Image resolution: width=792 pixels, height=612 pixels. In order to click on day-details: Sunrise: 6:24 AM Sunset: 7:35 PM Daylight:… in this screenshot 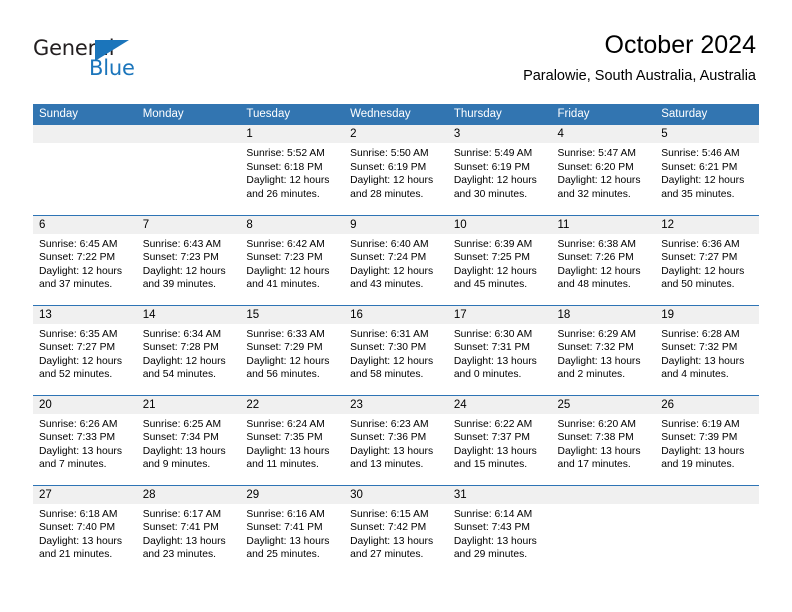, I will do `click(292, 443)`.